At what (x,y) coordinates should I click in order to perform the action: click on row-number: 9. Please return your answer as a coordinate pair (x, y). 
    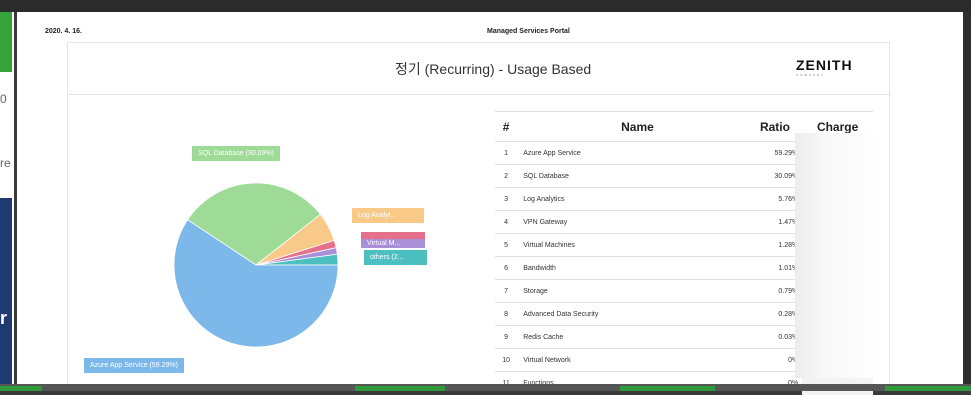
    Looking at the image, I should click on (506, 337).